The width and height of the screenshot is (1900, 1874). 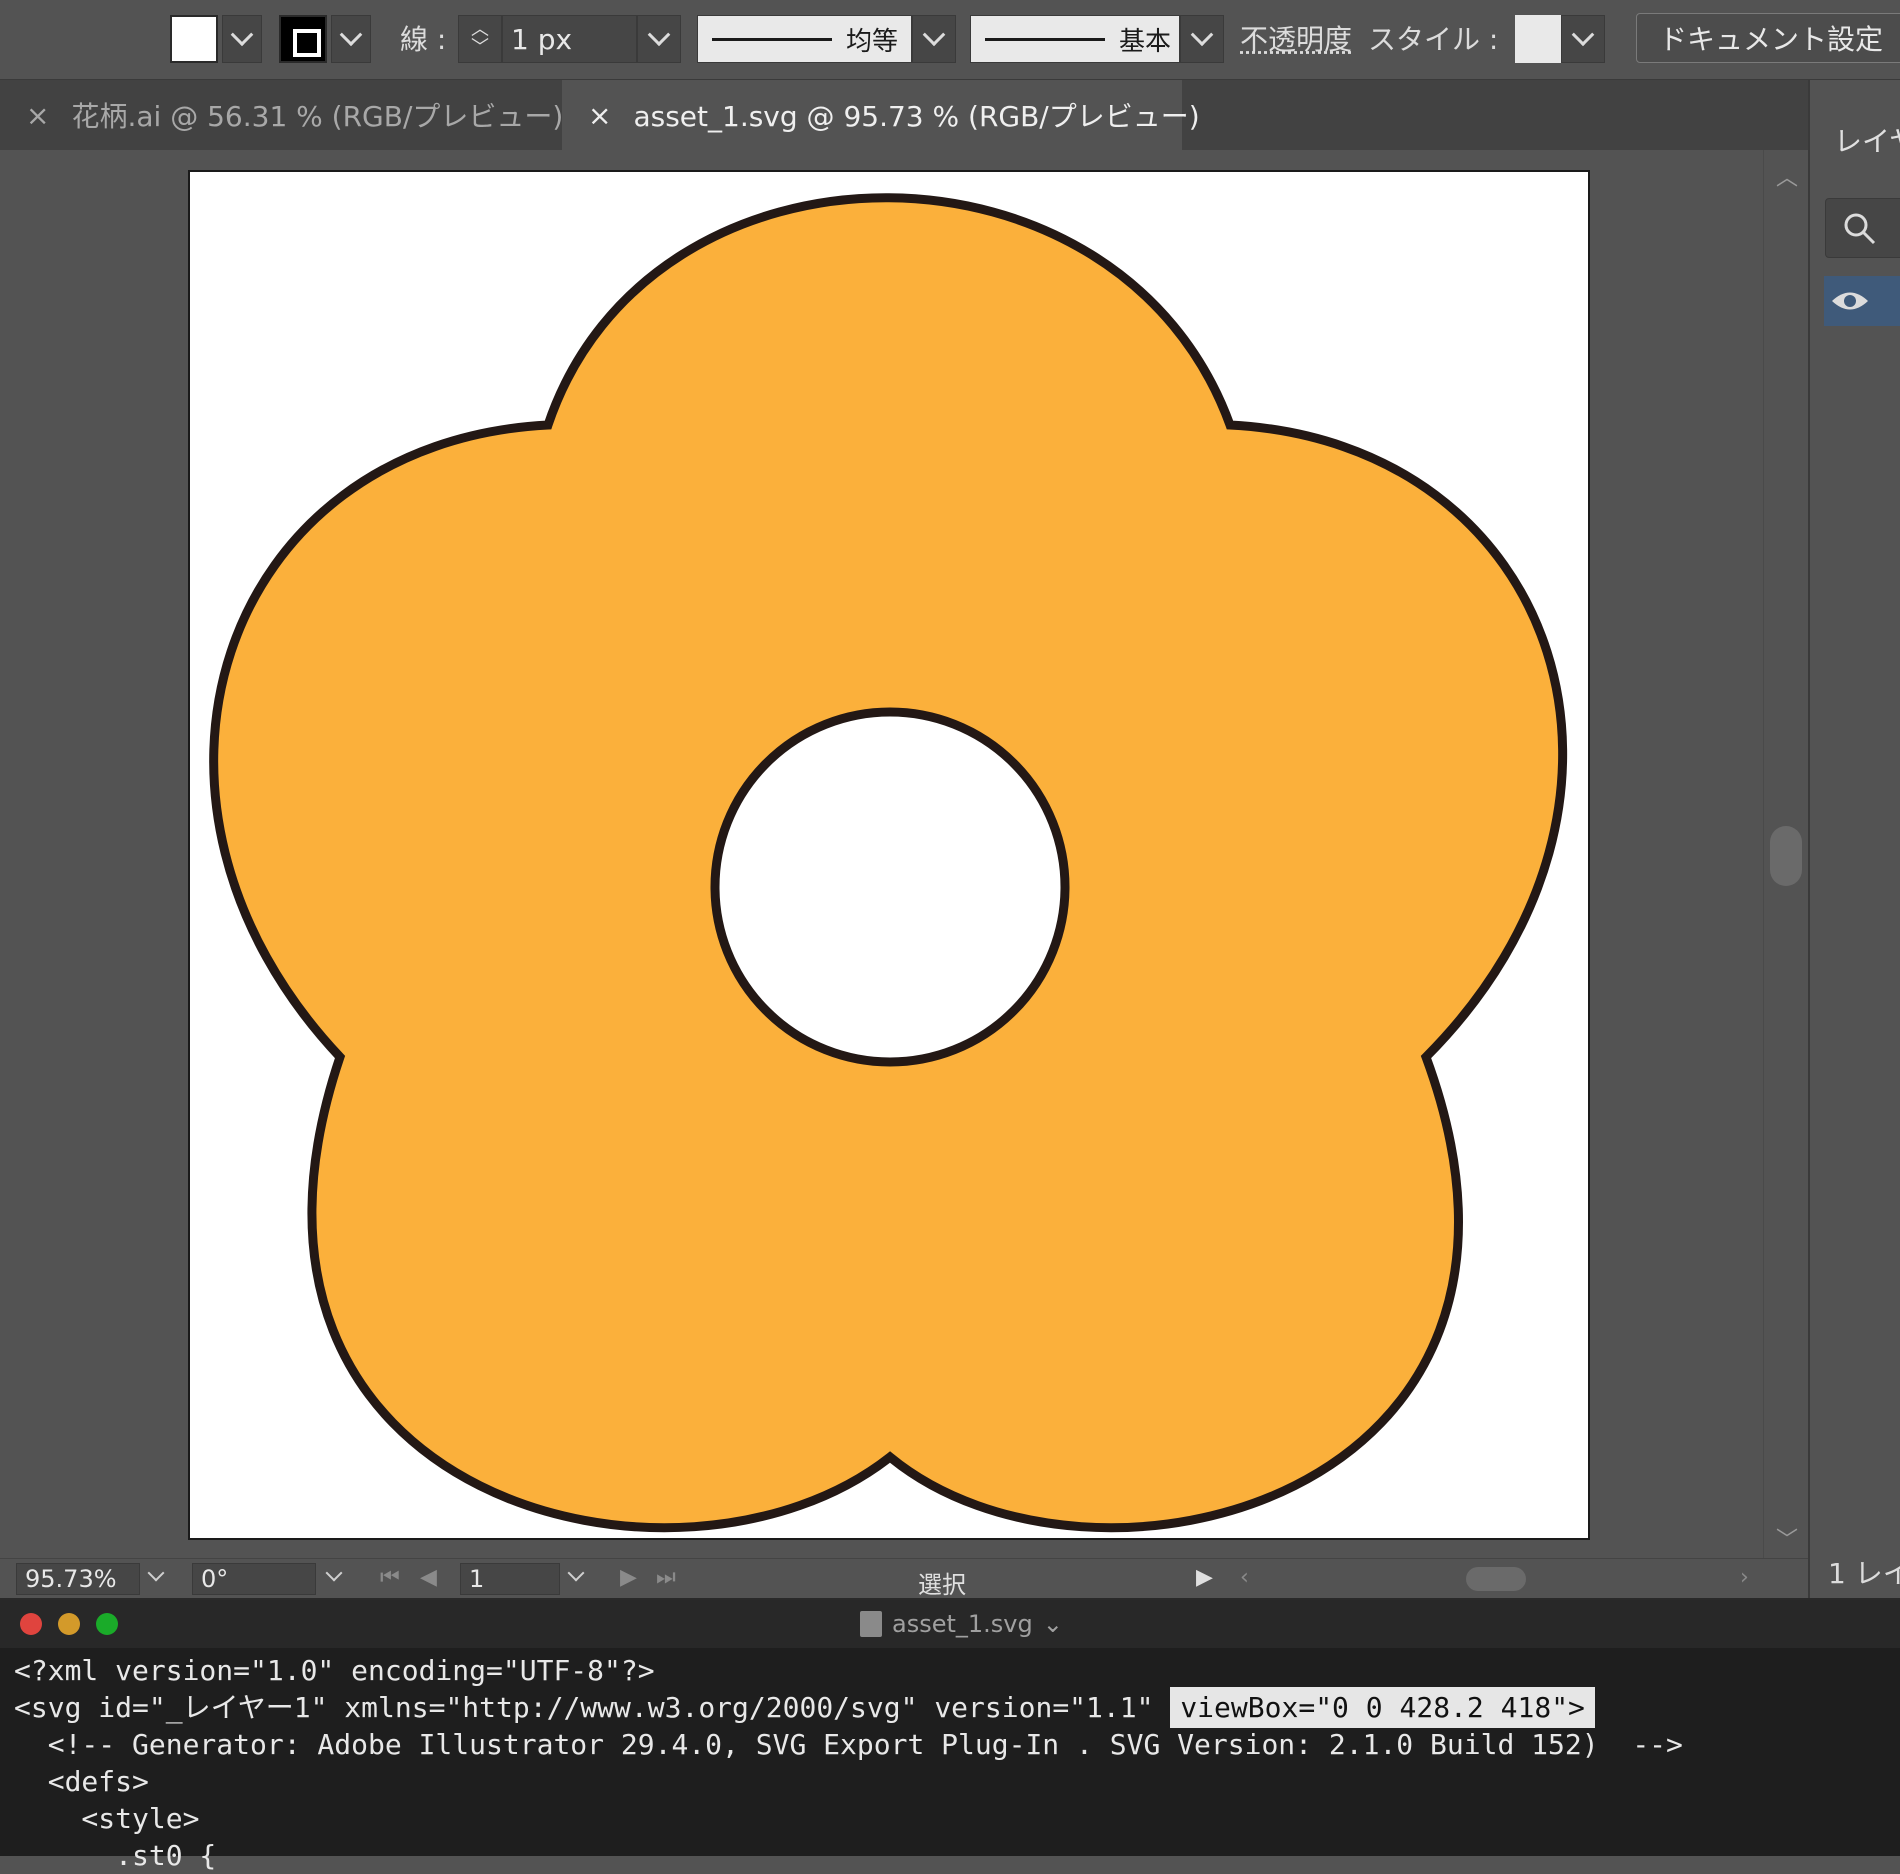 What do you see at coordinates (916, 116) in the screenshot?
I see `tab-label: asset_1.svg @ 95.73 % (RGB/プレビュー)` at bounding box center [916, 116].